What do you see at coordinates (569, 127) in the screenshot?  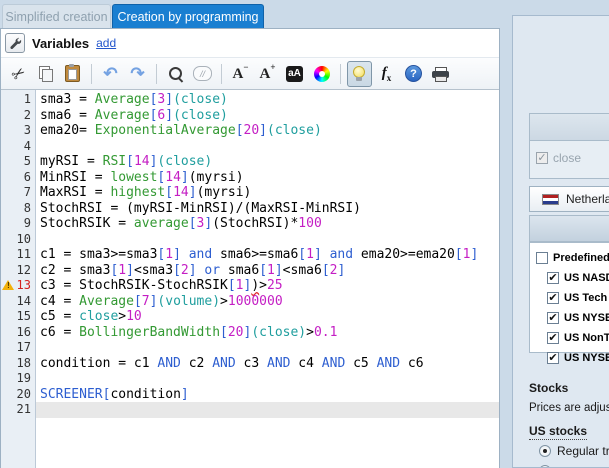 I see `price-field-header` at bounding box center [569, 127].